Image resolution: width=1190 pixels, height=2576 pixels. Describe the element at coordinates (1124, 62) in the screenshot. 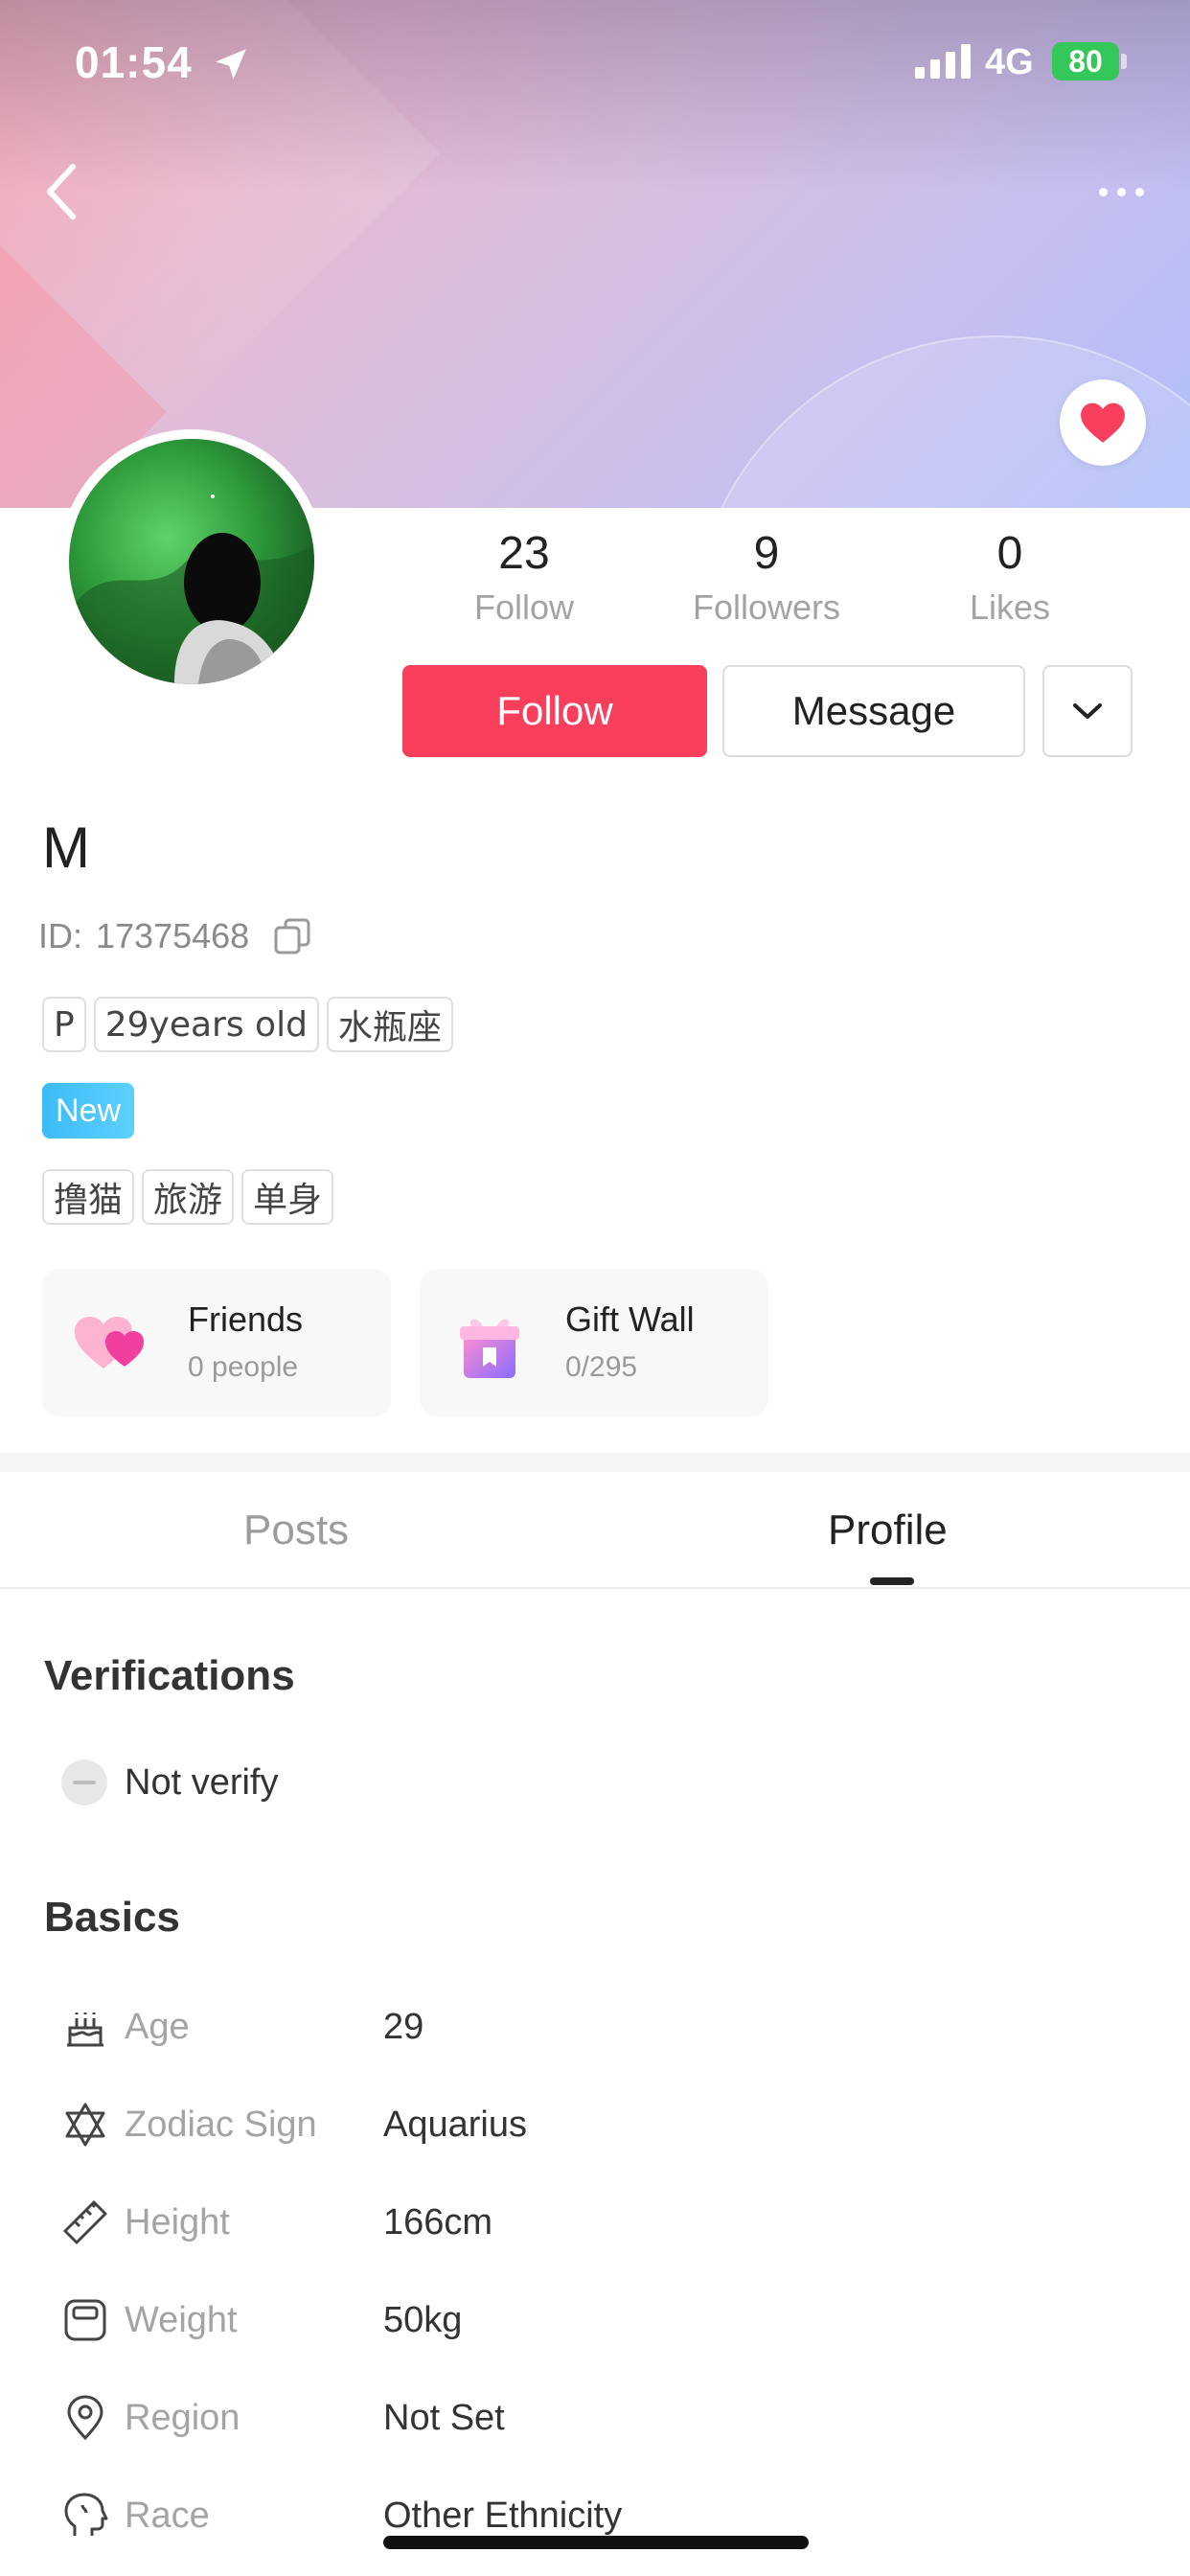

I see `battery-cap` at that location.